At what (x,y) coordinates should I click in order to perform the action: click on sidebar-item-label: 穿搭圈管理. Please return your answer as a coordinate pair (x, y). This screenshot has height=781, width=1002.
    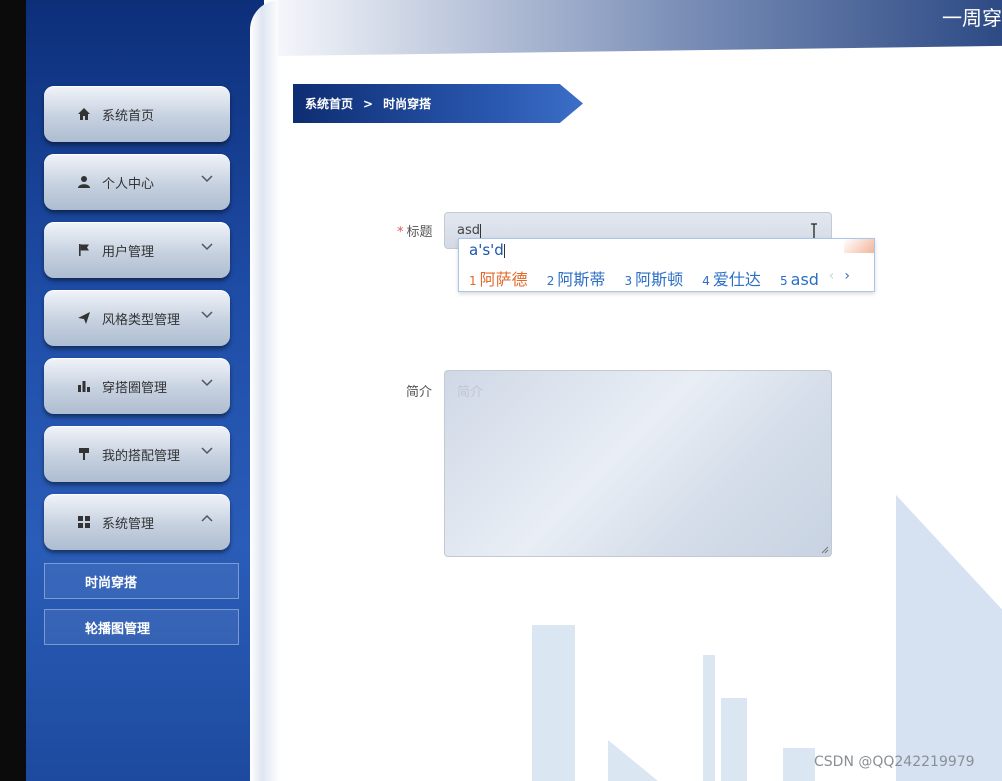
    Looking at the image, I should click on (135, 388).